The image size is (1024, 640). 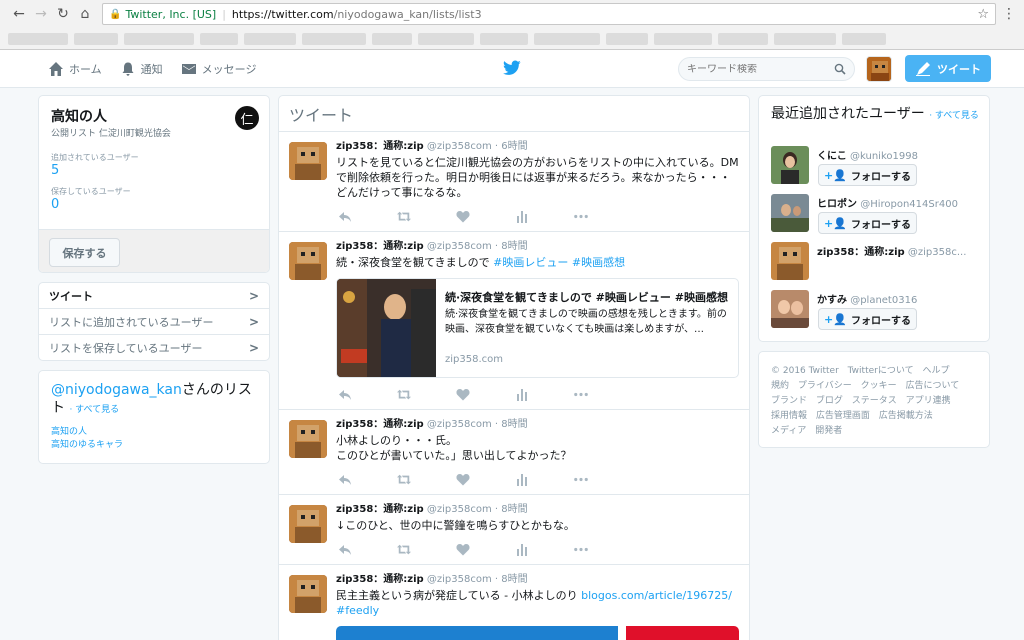 What do you see at coordinates (789, 416) in the screenshot?
I see `footer-link: 採用情報` at bounding box center [789, 416].